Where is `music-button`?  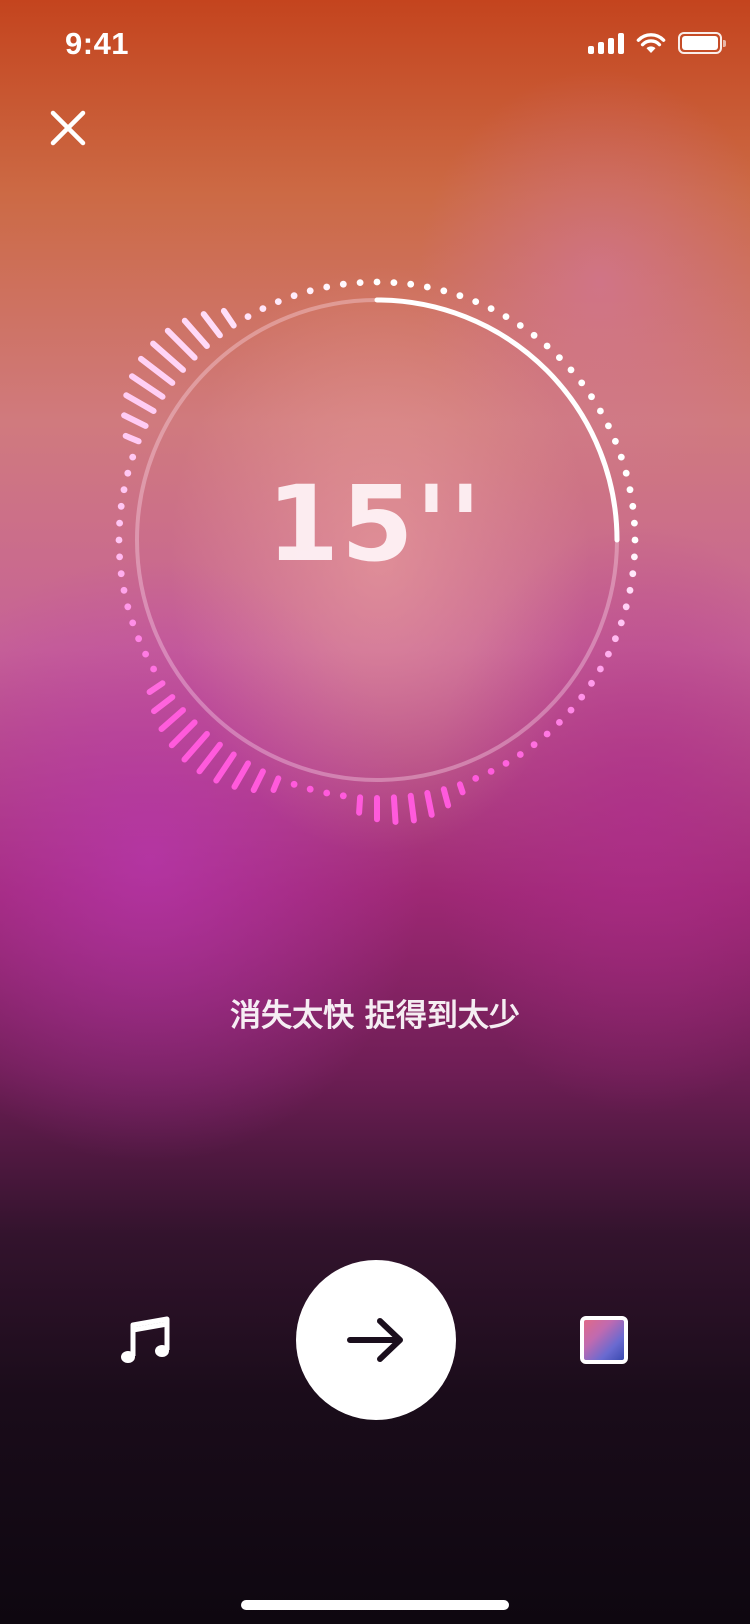 music-button is located at coordinates (147, 1340).